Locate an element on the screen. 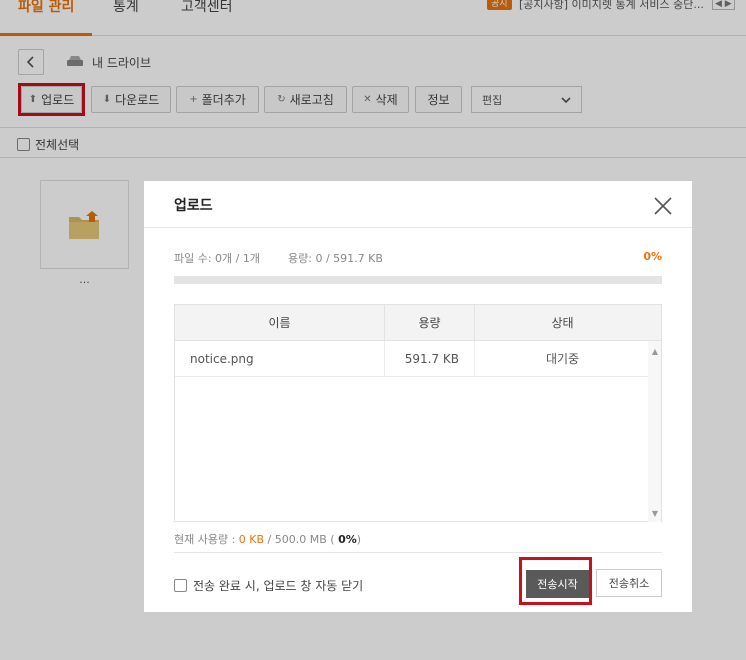  auto-close-option: 전송 완료 시, 업로드 창 자동 닫기 is located at coordinates (268, 585).